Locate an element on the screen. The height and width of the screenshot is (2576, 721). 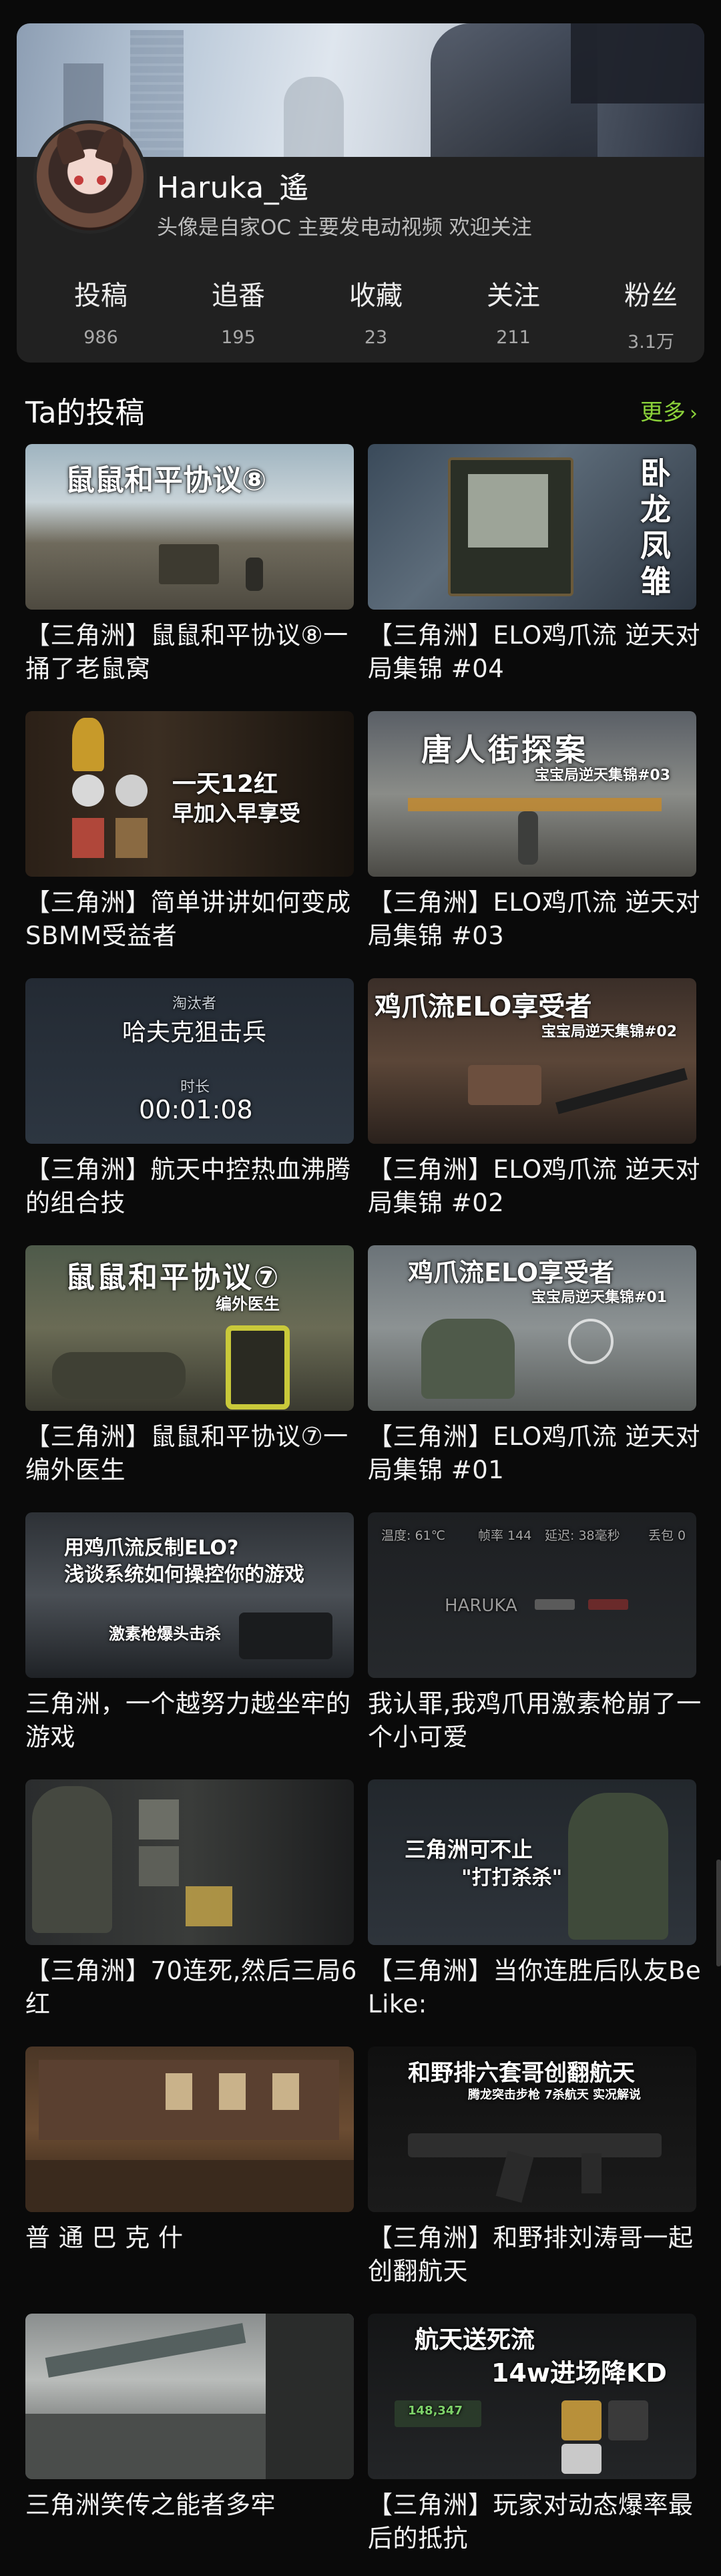
video-thumbnail: 鼠鼠和平协议⑧ is located at coordinates (190, 527).